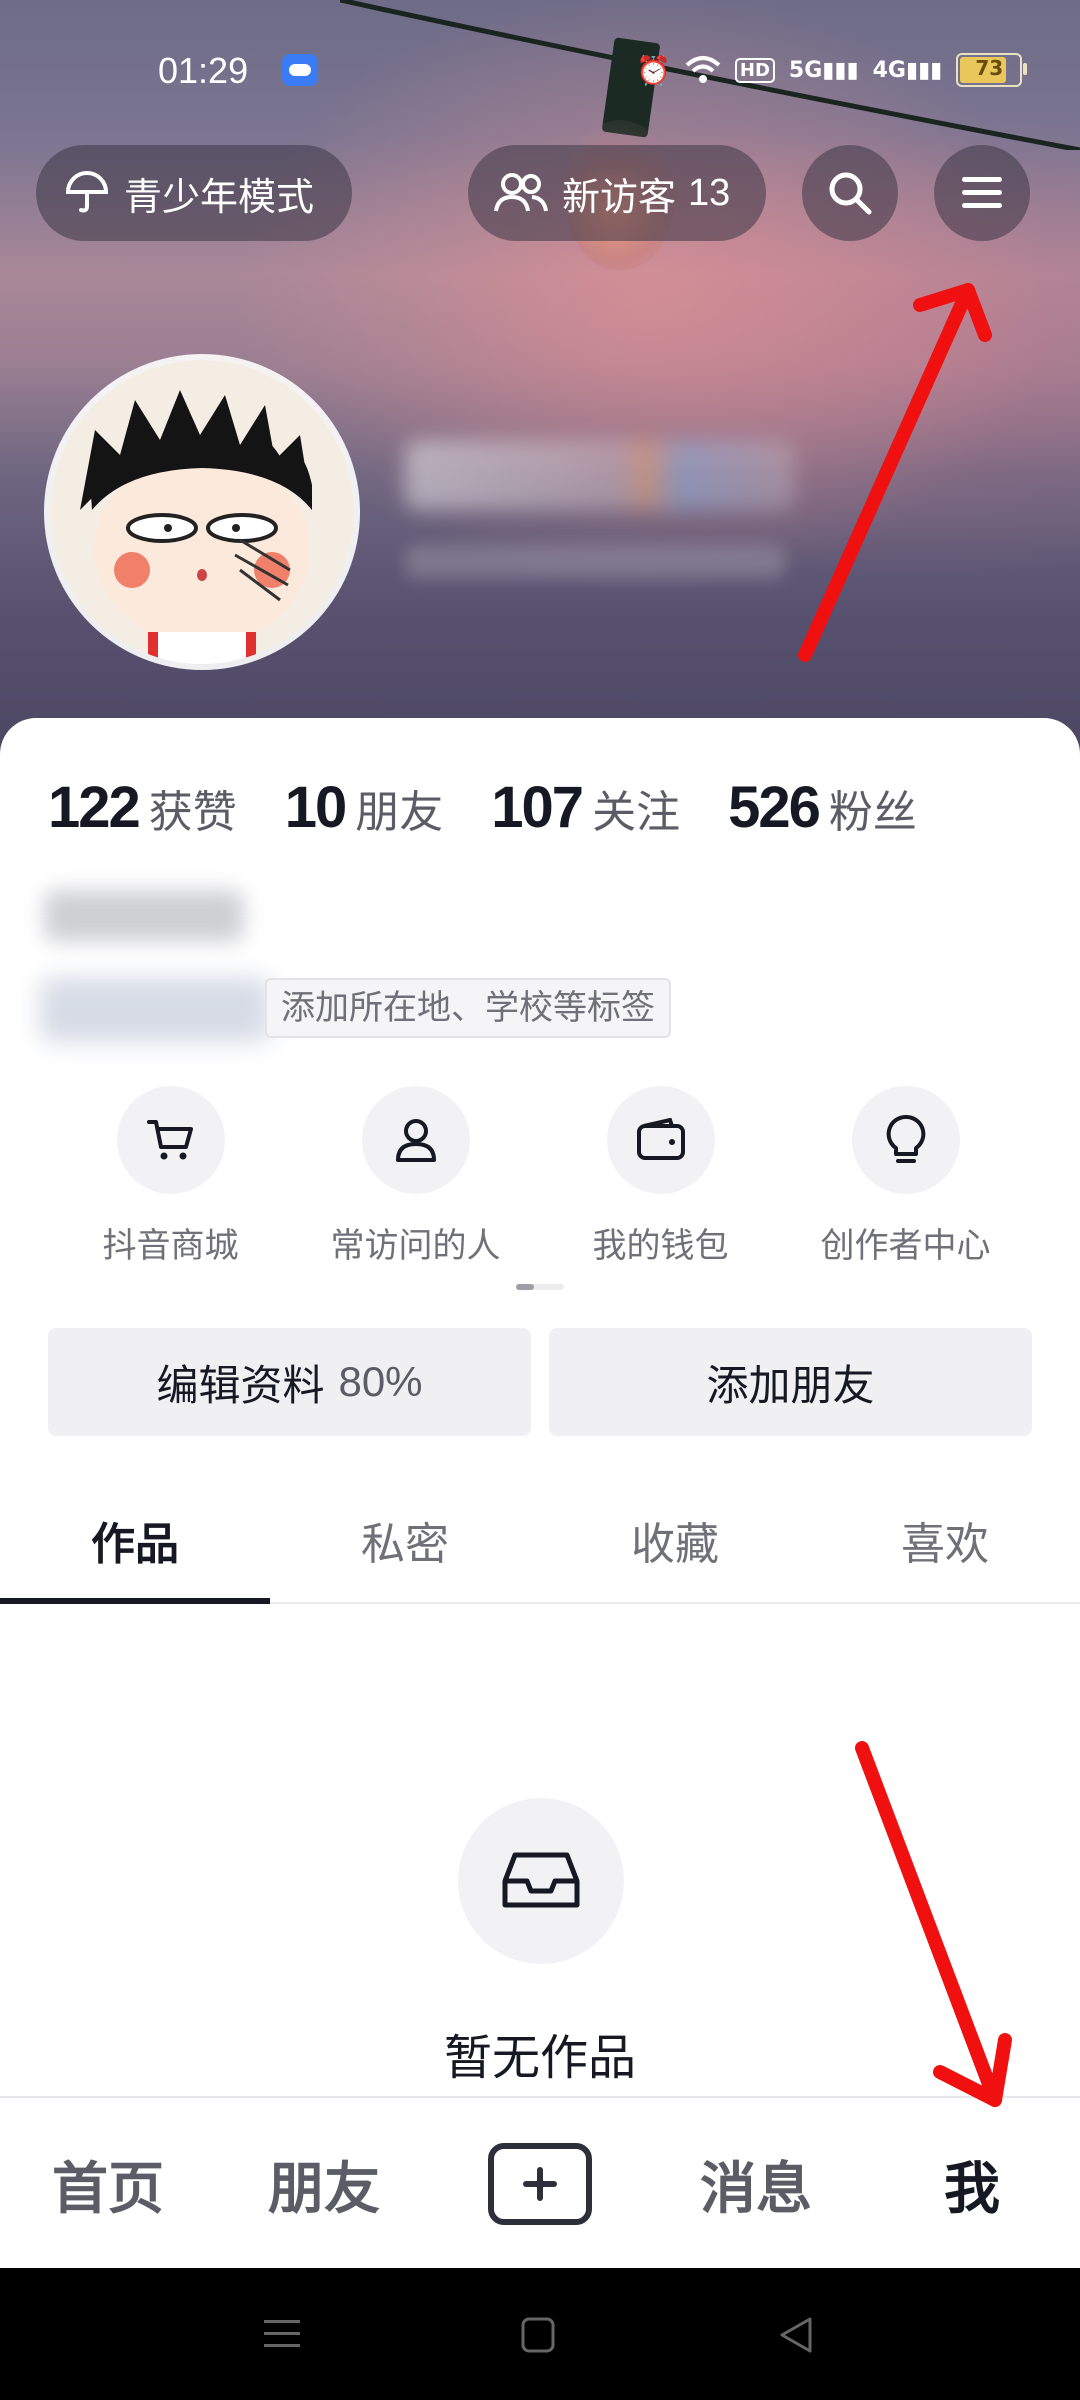 Image resolution: width=1080 pixels, height=2400 pixels. Describe the element at coordinates (585, 807) in the screenshot. I see `stat-following: 107 关注` at that location.